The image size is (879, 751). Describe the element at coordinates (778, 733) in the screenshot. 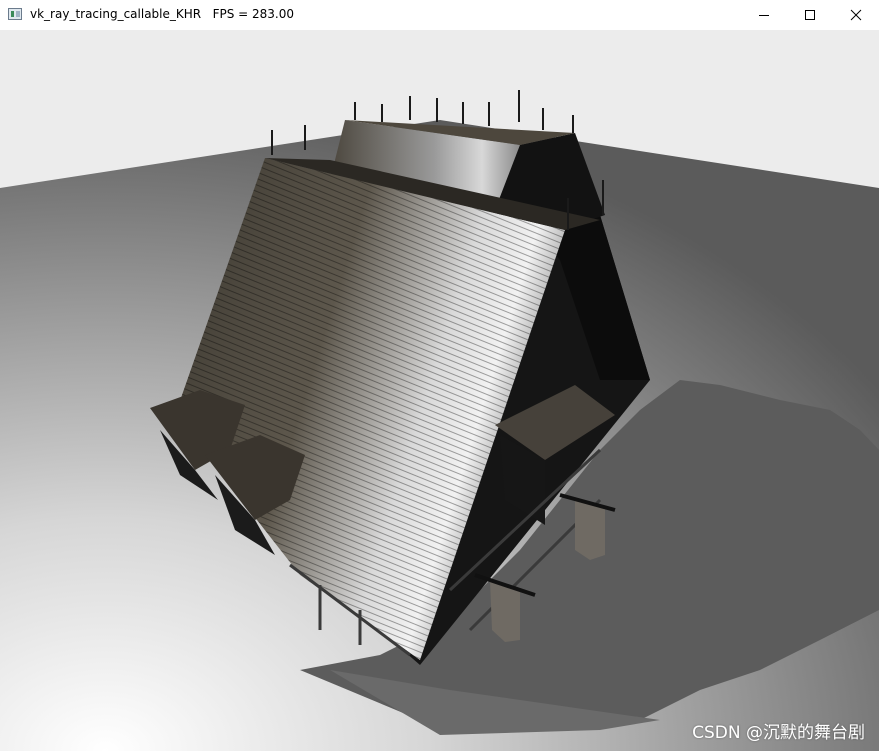

I see `watermark-text: CSDN @沉默的舞台剧` at that location.